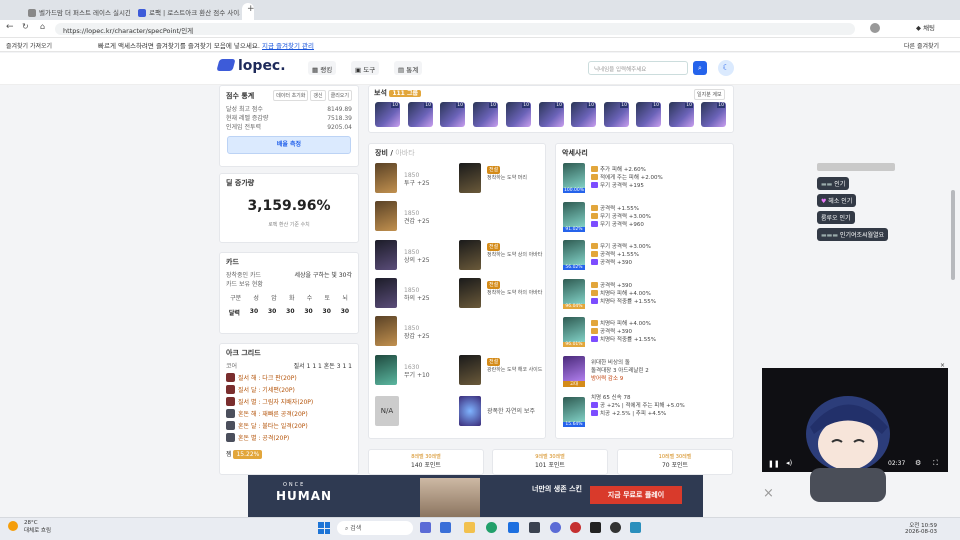 The width and height of the screenshot is (960, 540). Describe the element at coordinates (289, 403) in the screenshot. I see `arc-item: 질서 별 : 그림자 지배자(20P)` at that location.